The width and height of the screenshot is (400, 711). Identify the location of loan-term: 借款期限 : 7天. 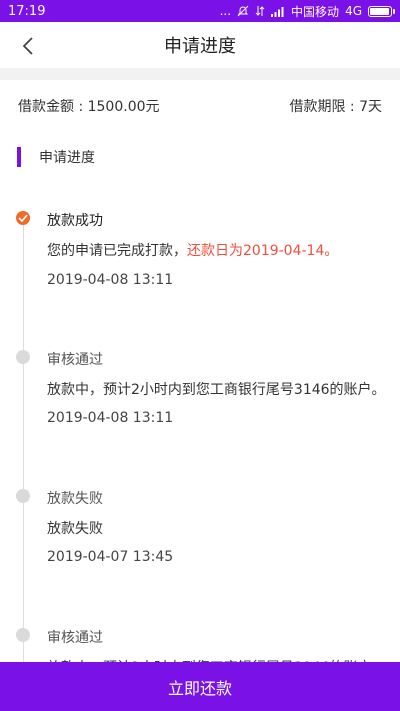
(335, 107).